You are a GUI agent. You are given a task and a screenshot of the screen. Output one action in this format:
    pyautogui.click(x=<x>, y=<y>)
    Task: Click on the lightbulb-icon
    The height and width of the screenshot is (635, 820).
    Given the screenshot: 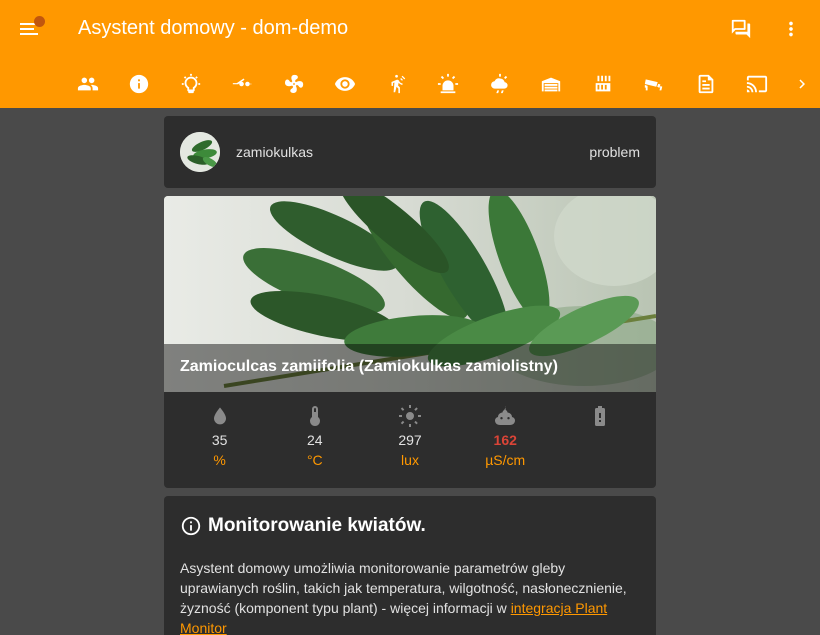 What is the action you would take?
    pyautogui.click(x=190, y=83)
    